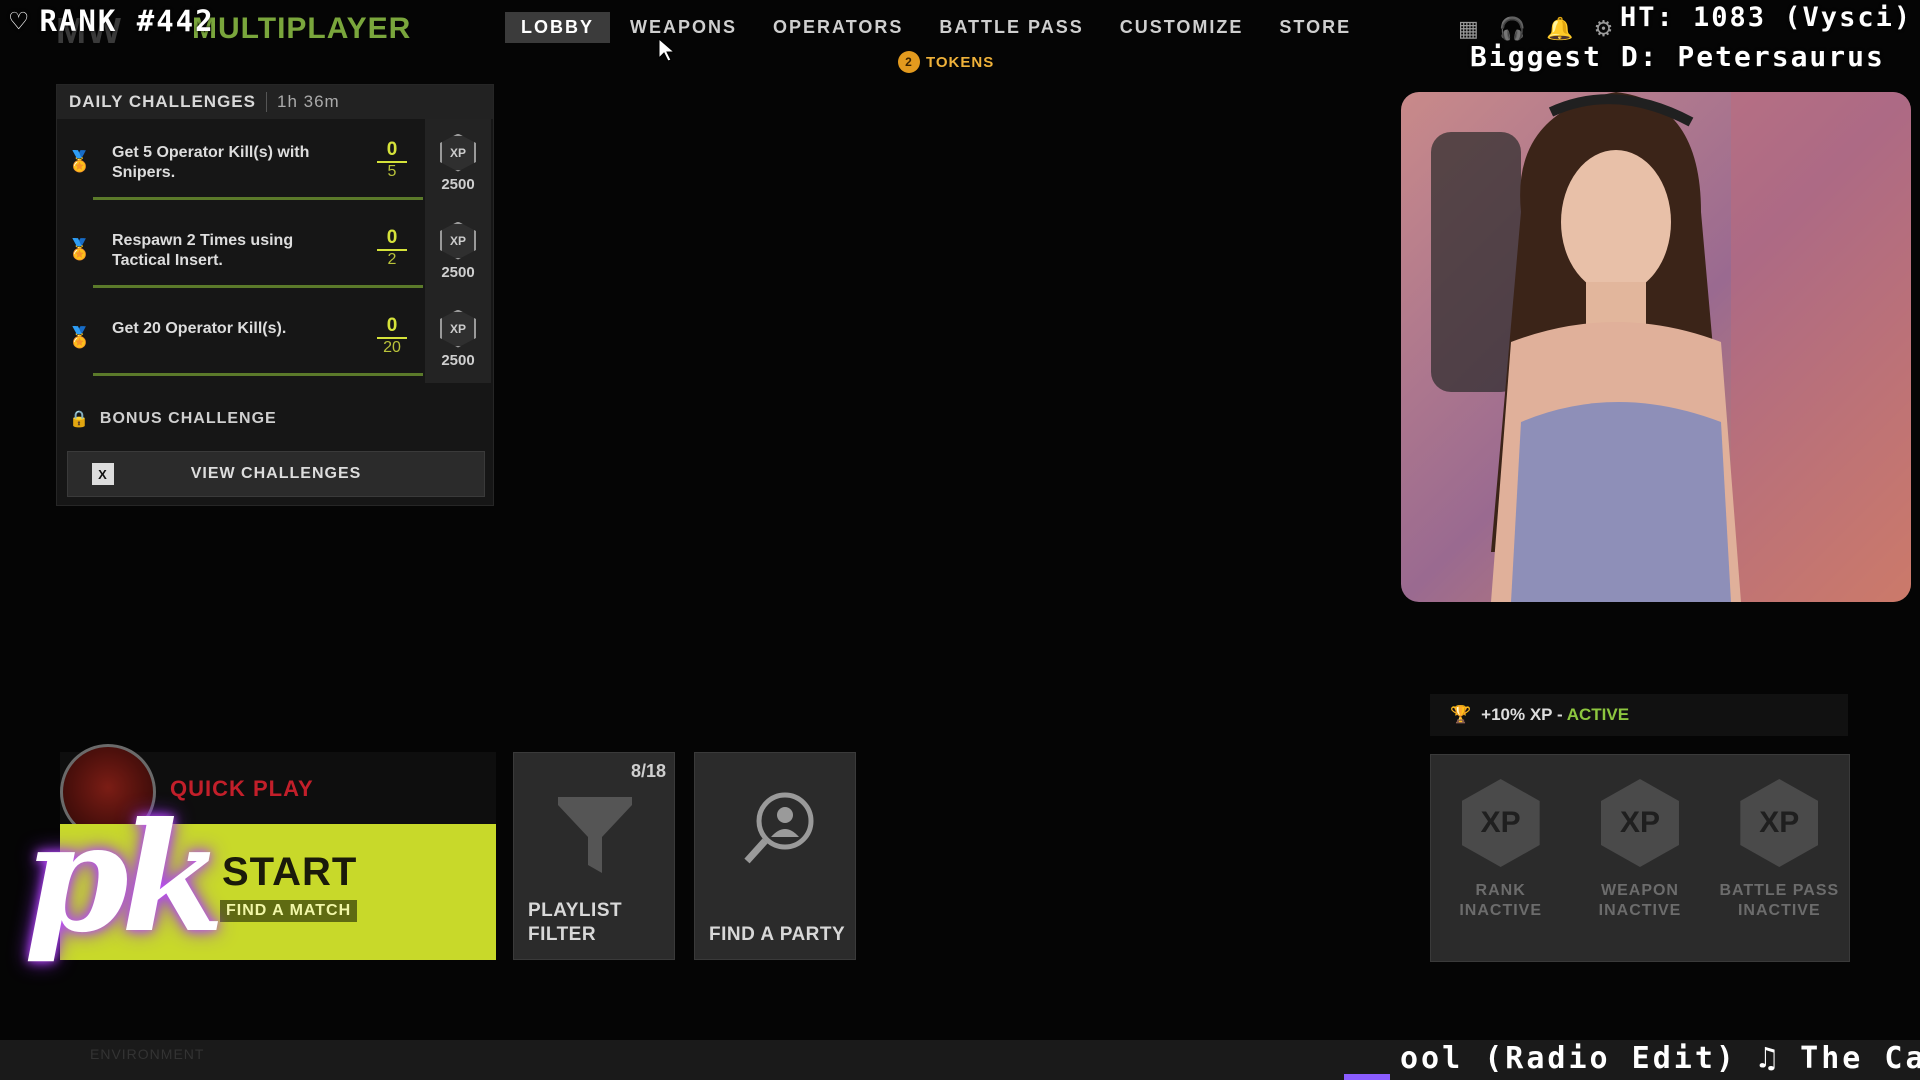 This screenshot has width=1920, height=1080. Describe the element at coordinates (103, 474) in the screenshot. I see `keybind-x-icon: X` at that location.